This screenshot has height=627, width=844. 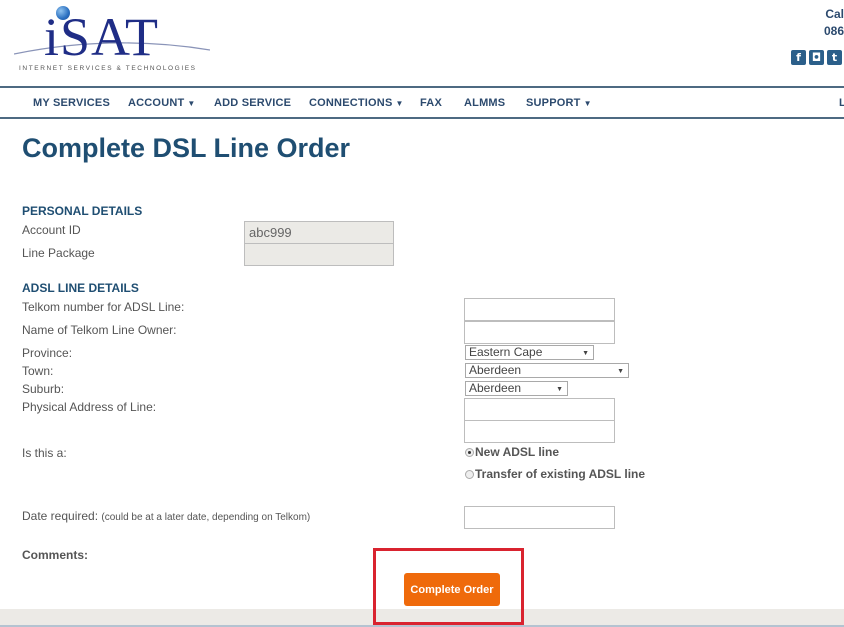 I want to click on line-package-field, so click(x=319, y=254).